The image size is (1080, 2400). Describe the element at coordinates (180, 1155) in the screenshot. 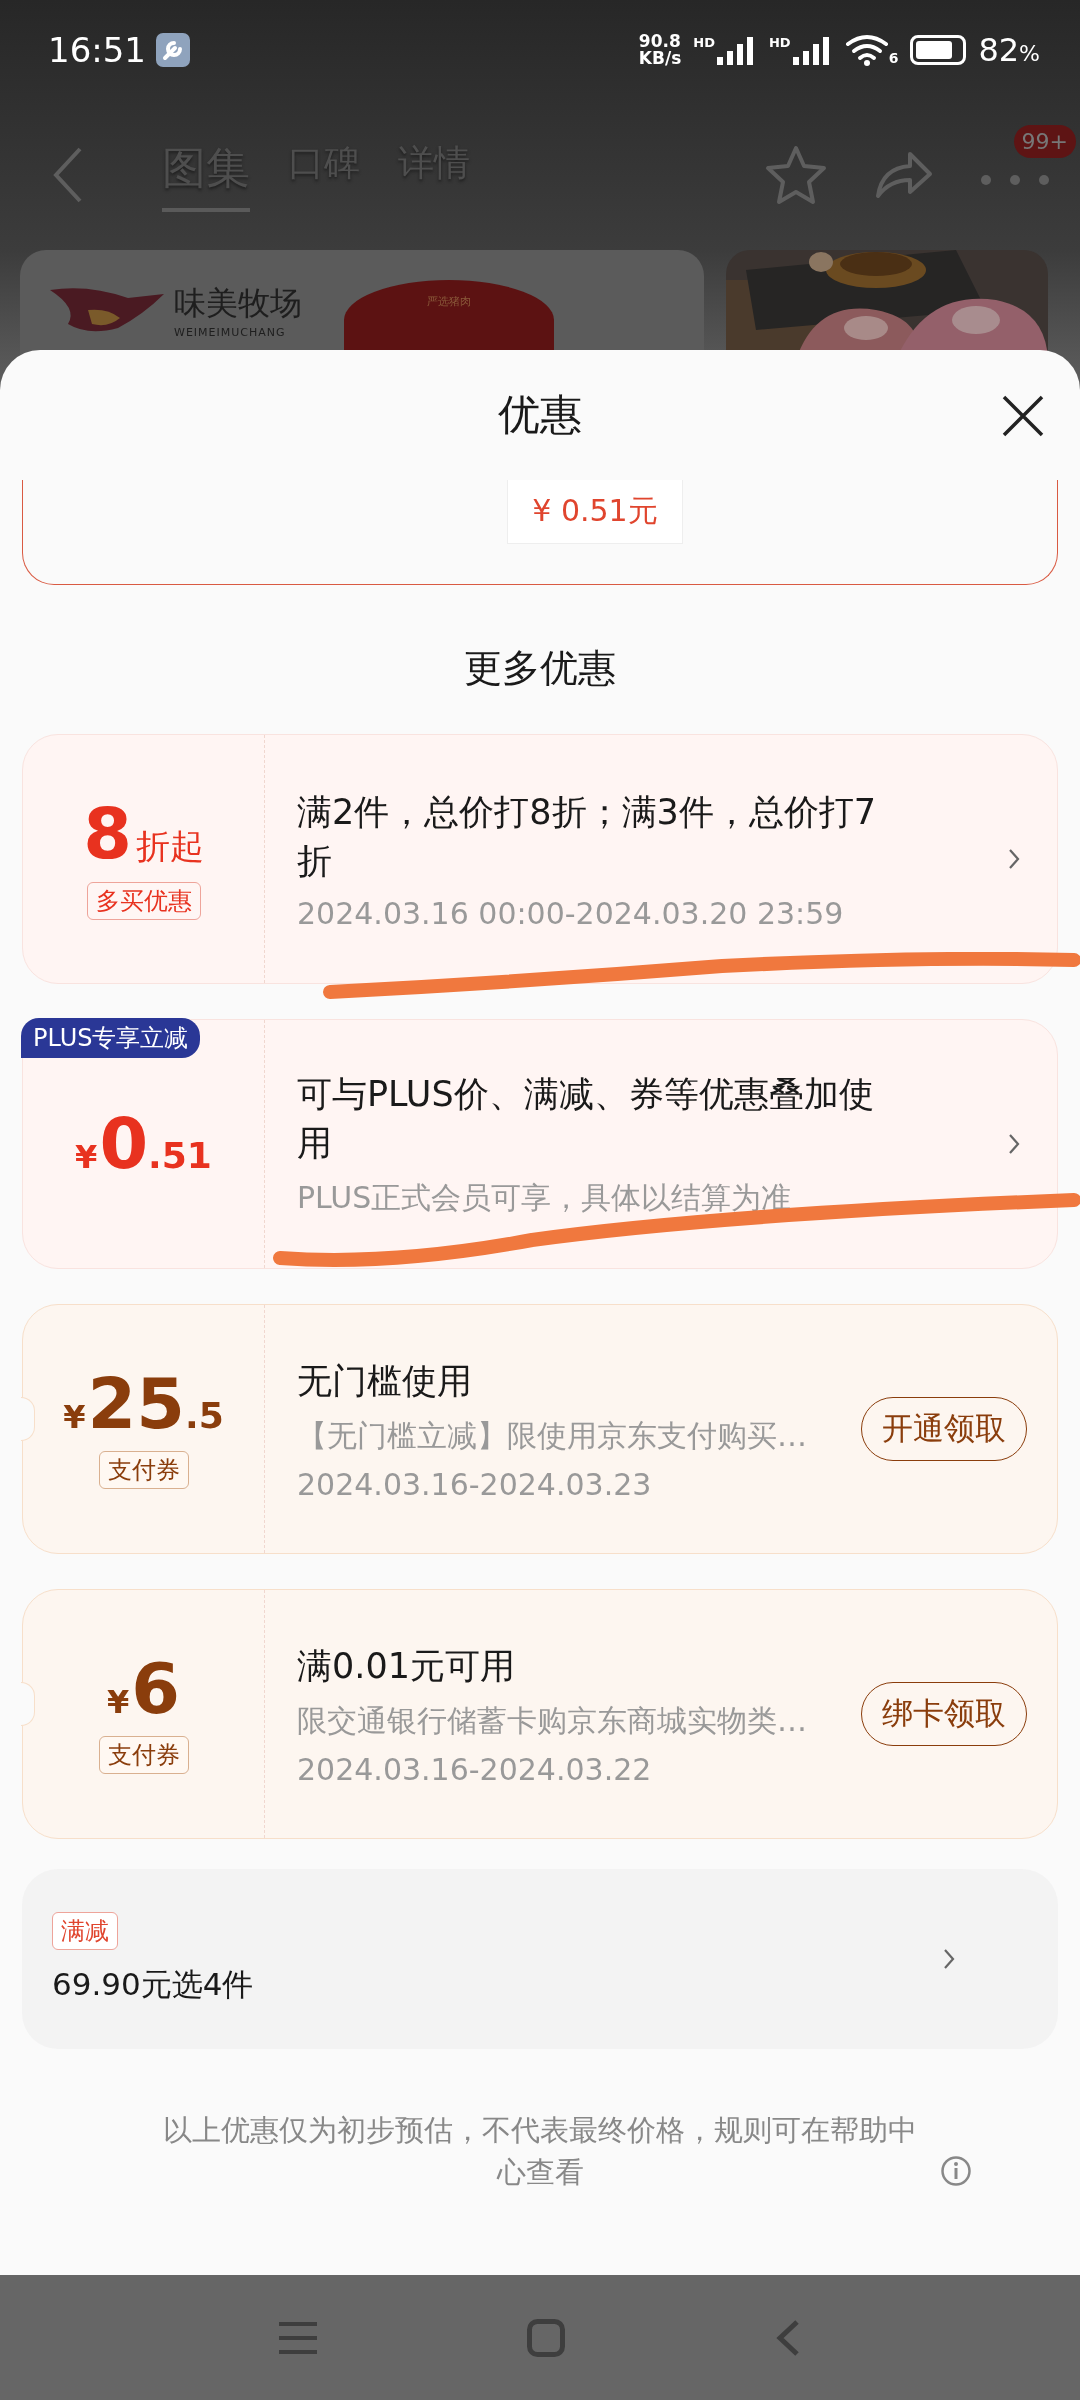

I see `amount-decimal: .51` at that location.